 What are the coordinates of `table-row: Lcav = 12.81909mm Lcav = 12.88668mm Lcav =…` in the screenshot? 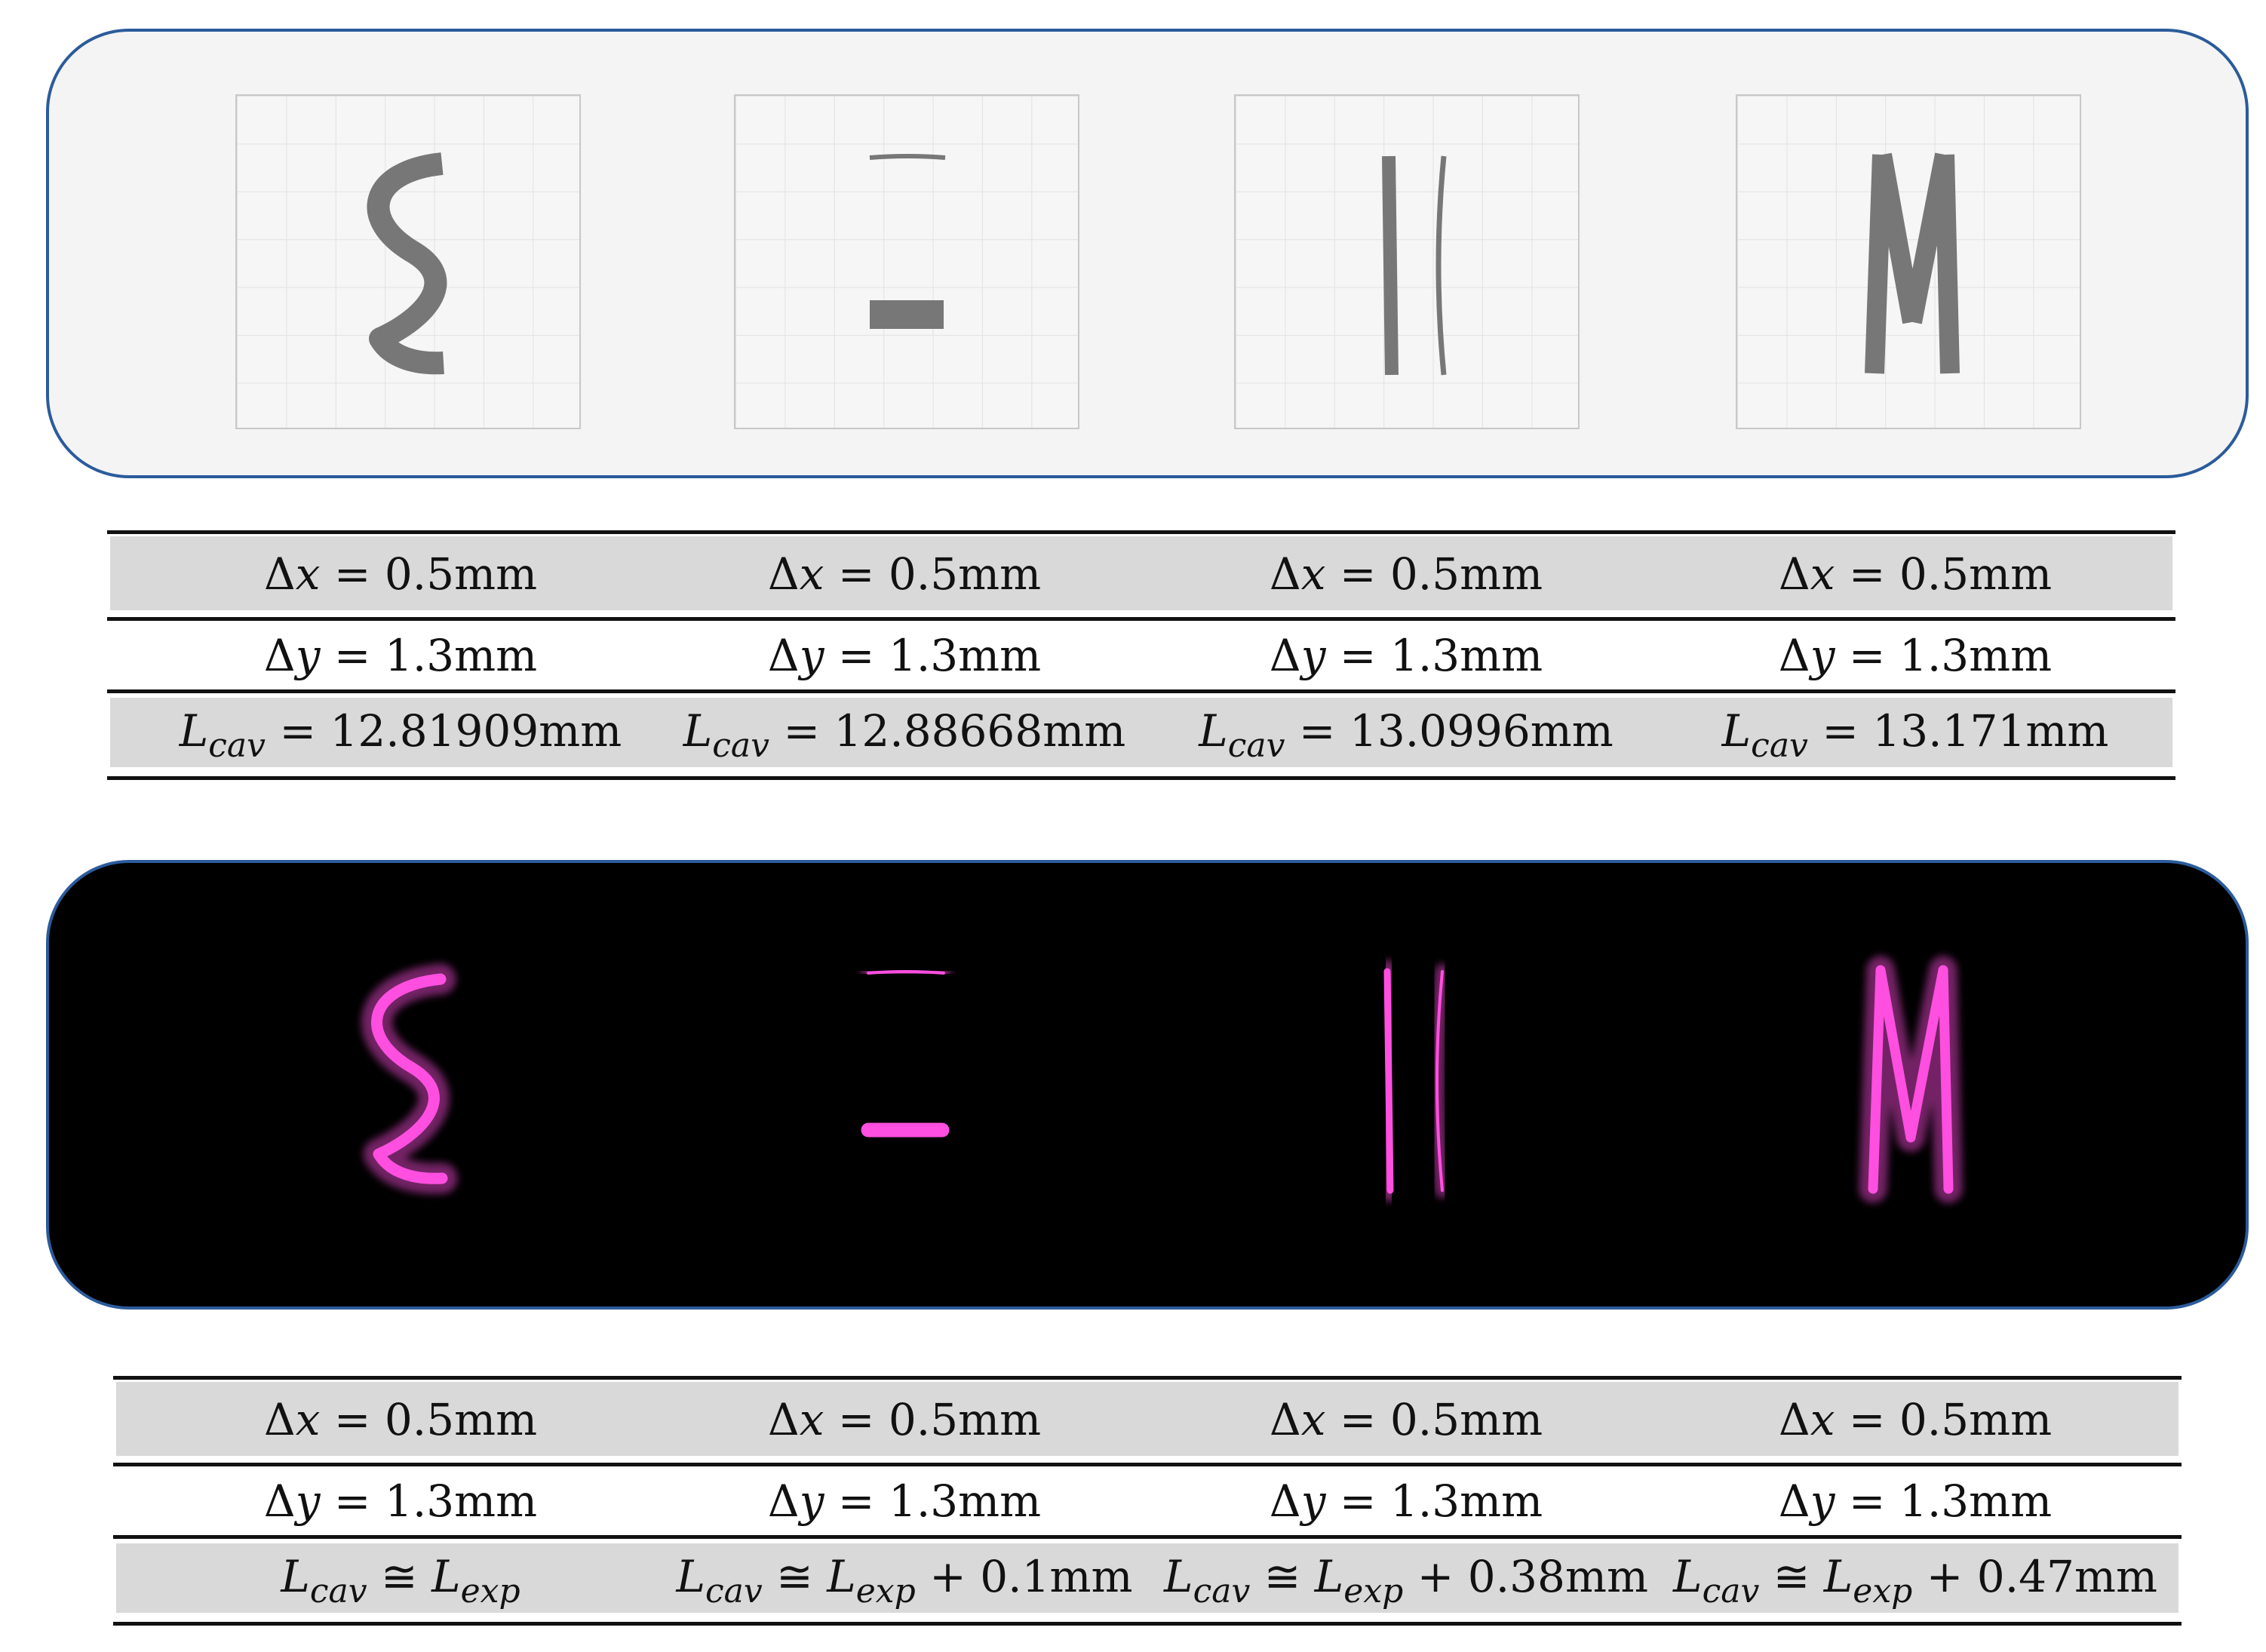 It's located at (1141, 731).